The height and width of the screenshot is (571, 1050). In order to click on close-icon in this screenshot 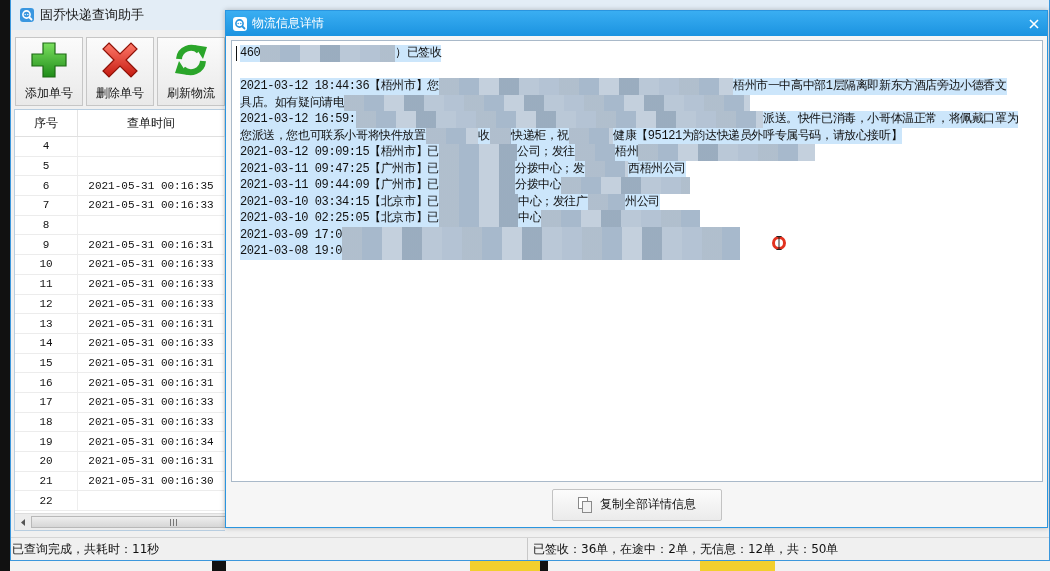, I will do `click(1034, 23)`.